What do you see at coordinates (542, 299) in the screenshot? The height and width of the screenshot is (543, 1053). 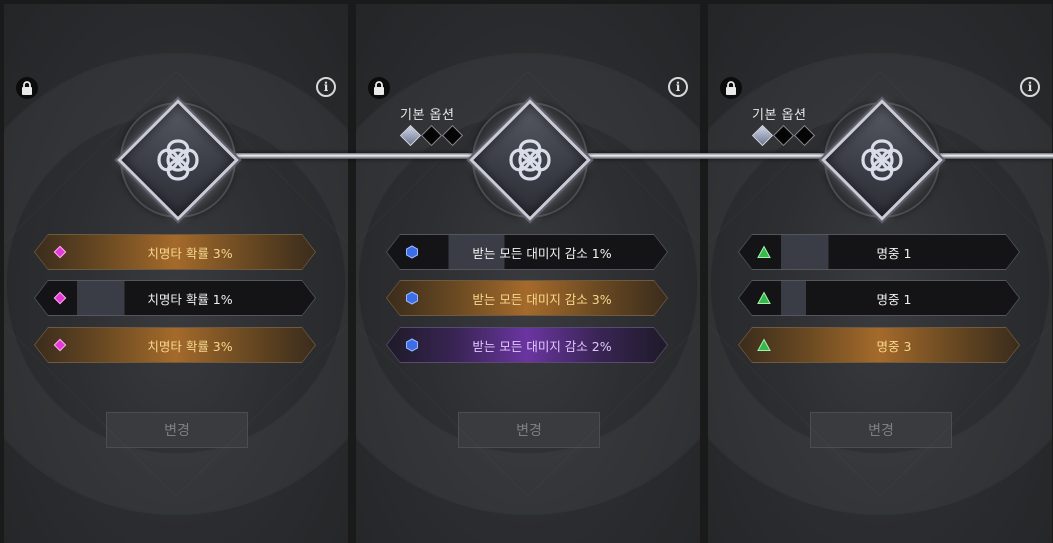 I see `option-text: 받는 모든 대미지 감소 3%` at bounding box center [542, 299].